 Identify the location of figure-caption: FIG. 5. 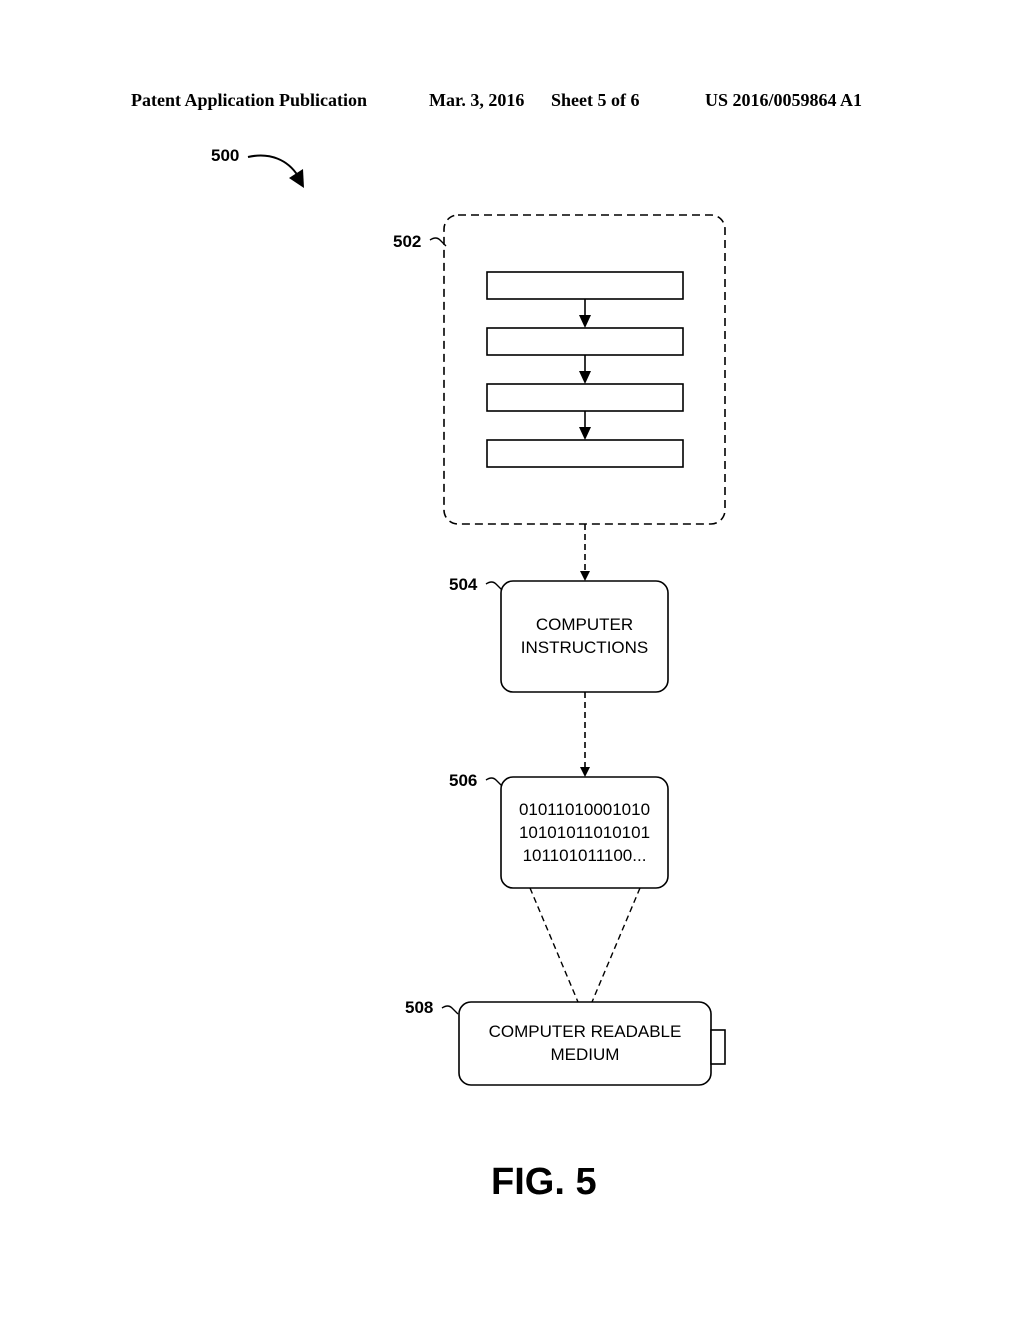
(544, 1182).